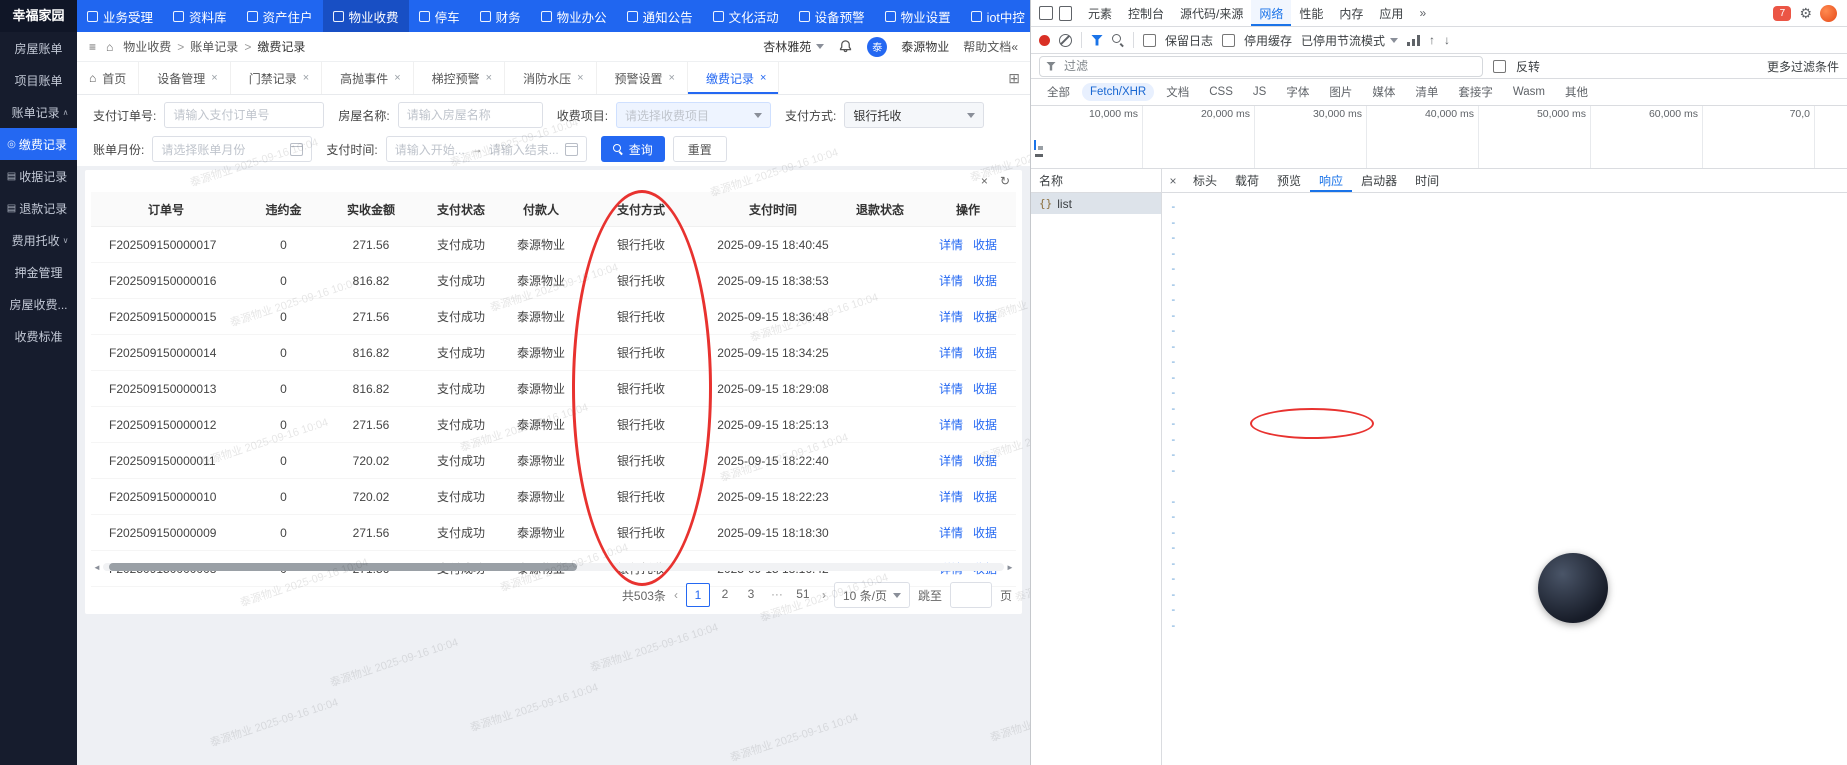 The image size is (1847, 765). Describe the element at coordinates (574, 16) in the screenshot. I see `top-nav-item: 物业办公` at that location.